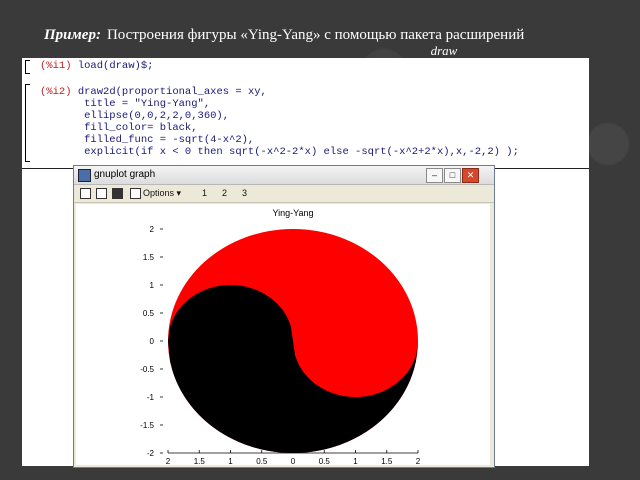 This screenshot has width=640, height=480. Describe the element at coordinates (134, 116) in the screenshot. I see `code-line-4: ellipse(0,0,2,2,0,360),` at that location.